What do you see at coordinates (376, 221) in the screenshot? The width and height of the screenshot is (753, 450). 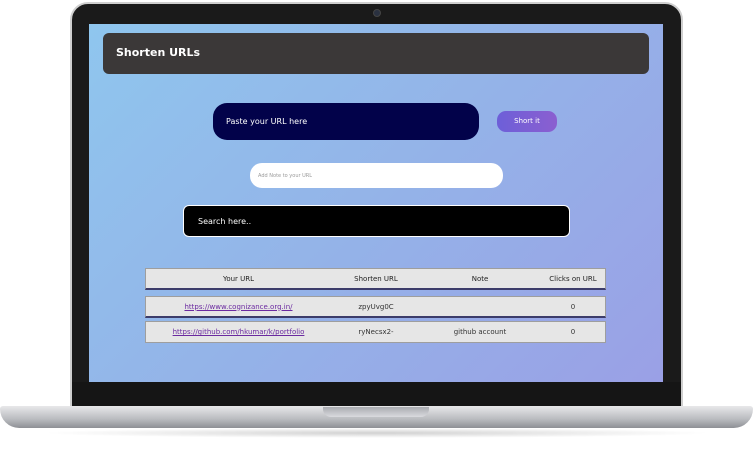 I see `search-input: Search here..` at bounding box center [376, 221].